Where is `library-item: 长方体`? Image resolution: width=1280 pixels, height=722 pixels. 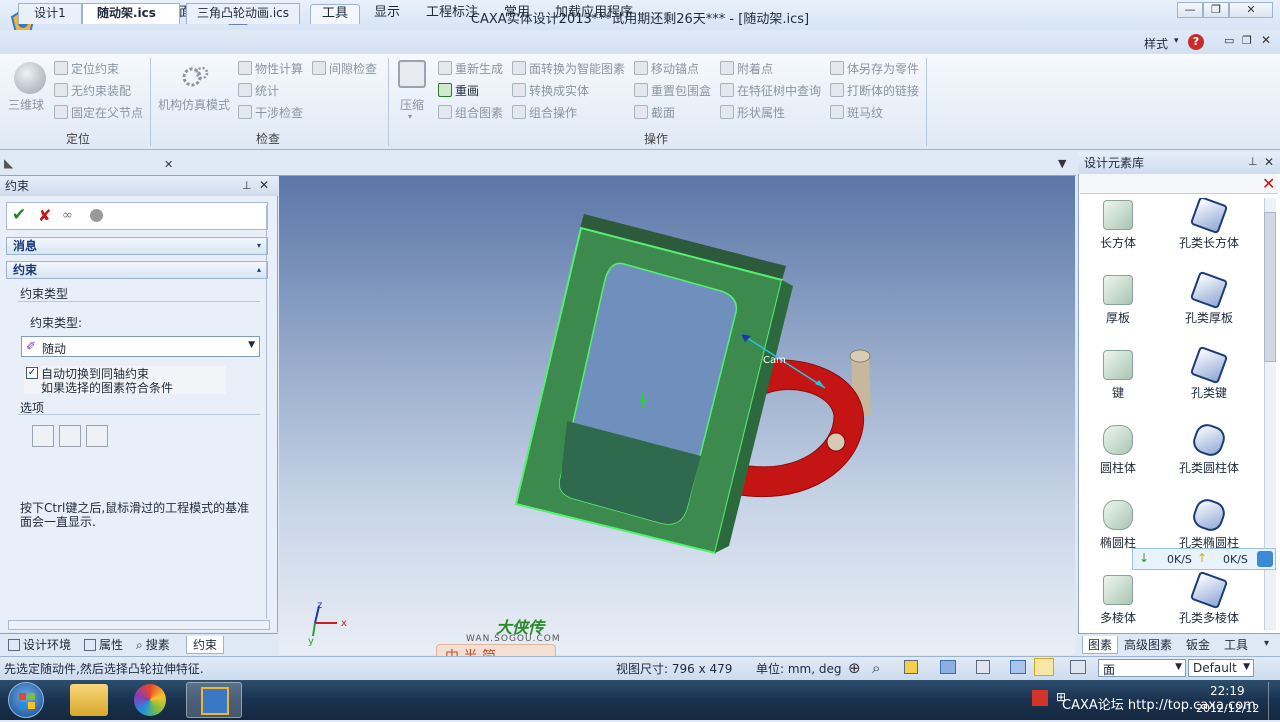
library-item: 长方体 is located at coordinates (1118, 234).